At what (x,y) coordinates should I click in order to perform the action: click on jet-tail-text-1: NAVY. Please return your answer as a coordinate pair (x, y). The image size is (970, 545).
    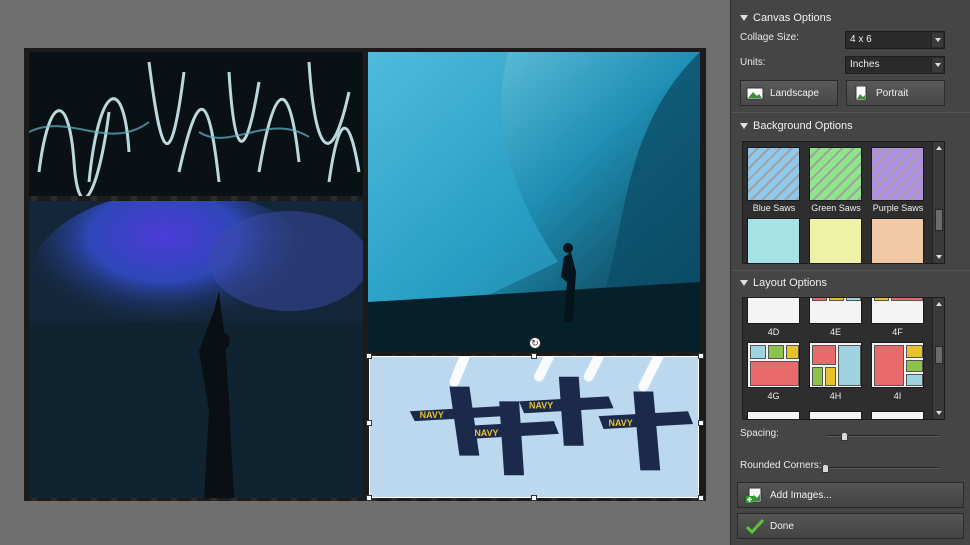
    Looking at the image, I should click on (432, 415).